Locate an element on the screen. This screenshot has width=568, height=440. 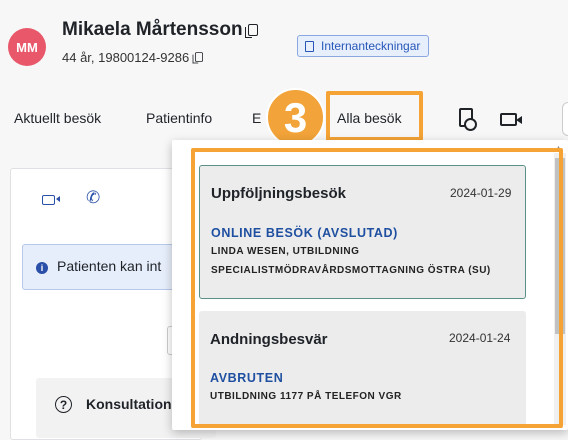
internal-notes-label: Internanteckningar is located at coordinates (371, 46).